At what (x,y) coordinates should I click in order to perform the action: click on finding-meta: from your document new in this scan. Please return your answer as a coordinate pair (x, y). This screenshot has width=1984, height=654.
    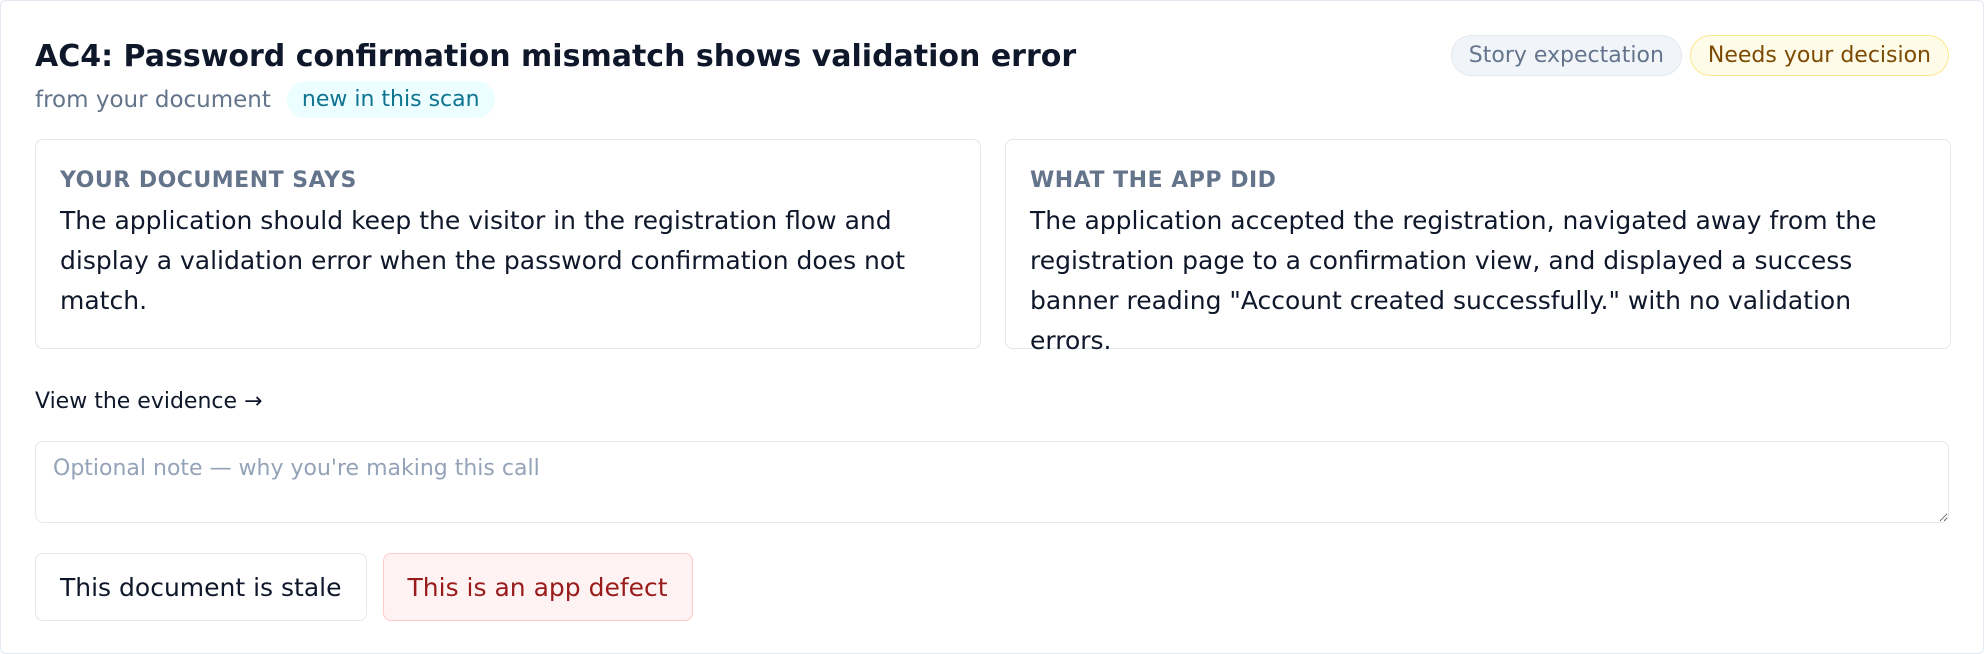
    Looking at the image, I should click on (265, 99).